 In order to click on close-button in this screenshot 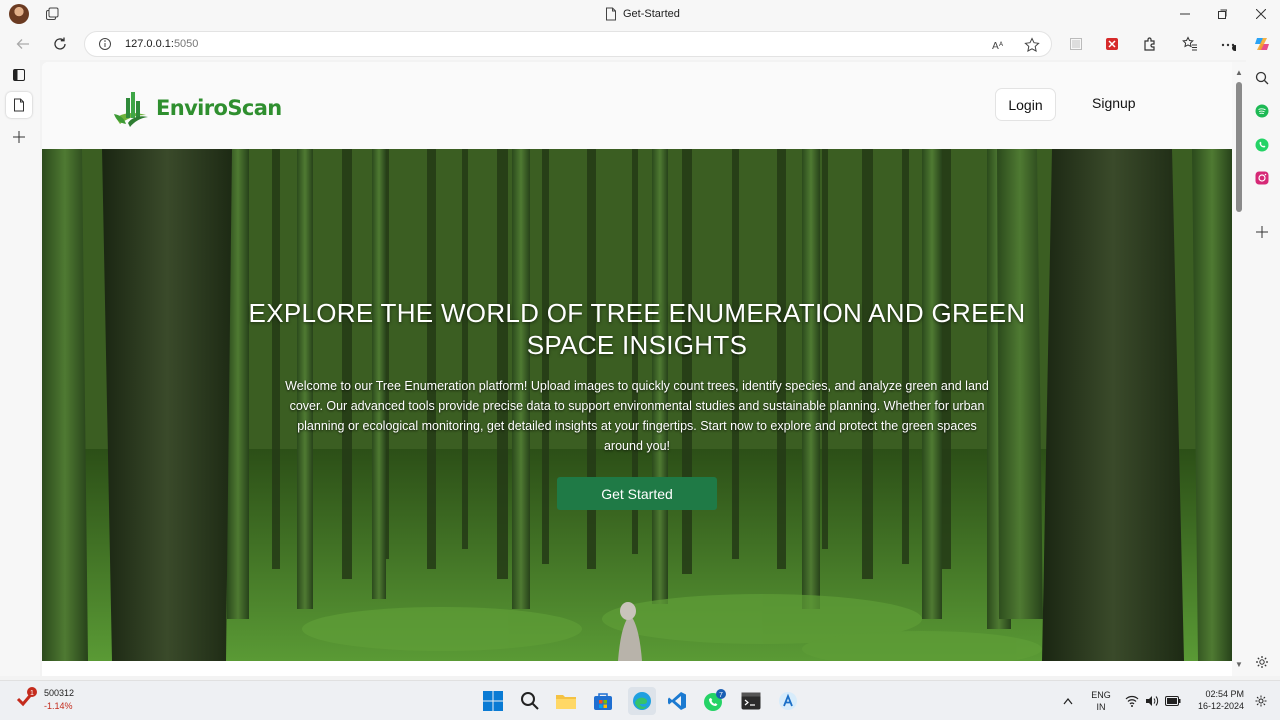, I will do `click(1261, 14)`.